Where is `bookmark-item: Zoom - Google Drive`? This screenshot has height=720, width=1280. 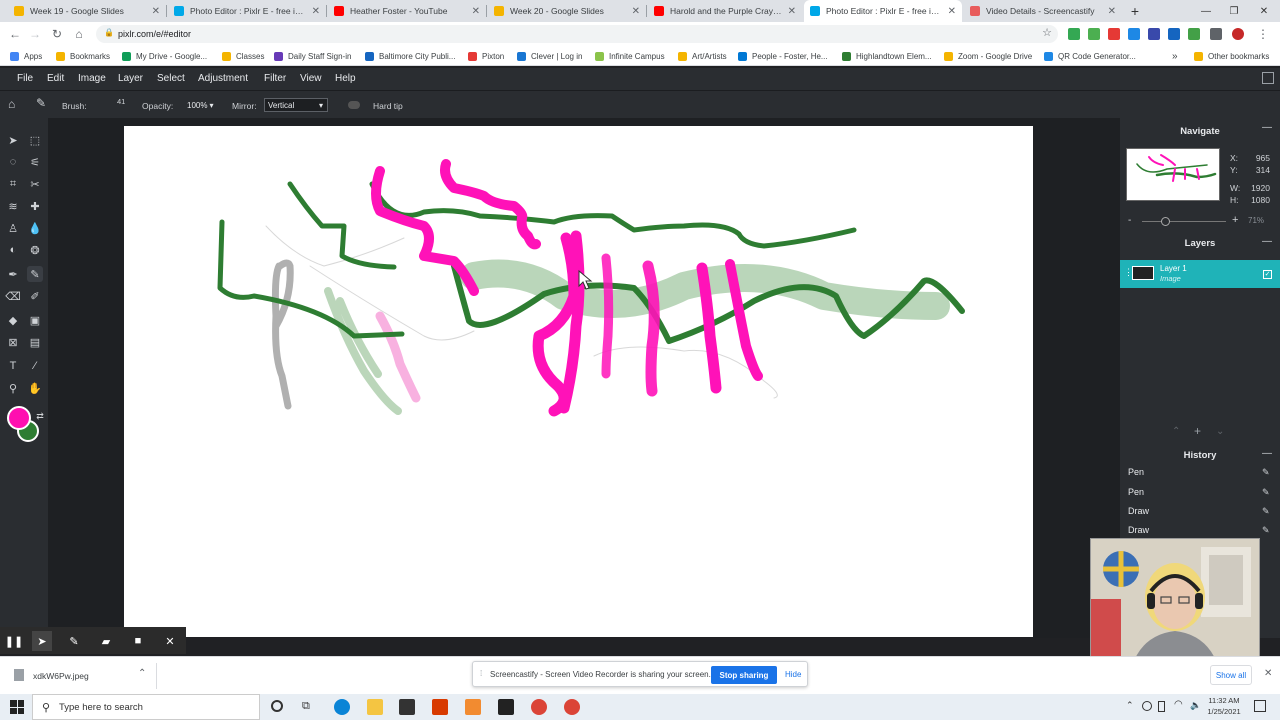
bookmark-item: Zoom - Google Drive is located at coordinates (988, 56).